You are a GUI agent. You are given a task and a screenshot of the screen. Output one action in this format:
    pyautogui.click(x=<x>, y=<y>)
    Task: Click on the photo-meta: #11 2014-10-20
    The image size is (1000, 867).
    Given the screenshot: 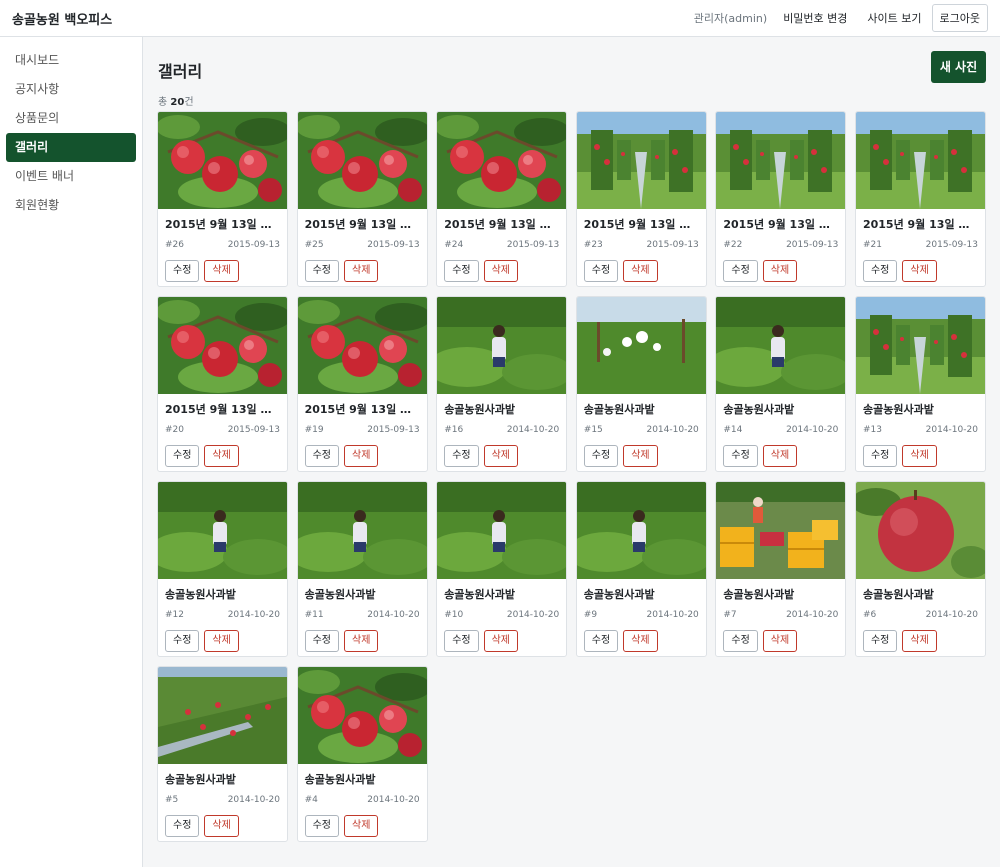 What is the action you would take?
    pyautogui.click(x=362, y=615)
    